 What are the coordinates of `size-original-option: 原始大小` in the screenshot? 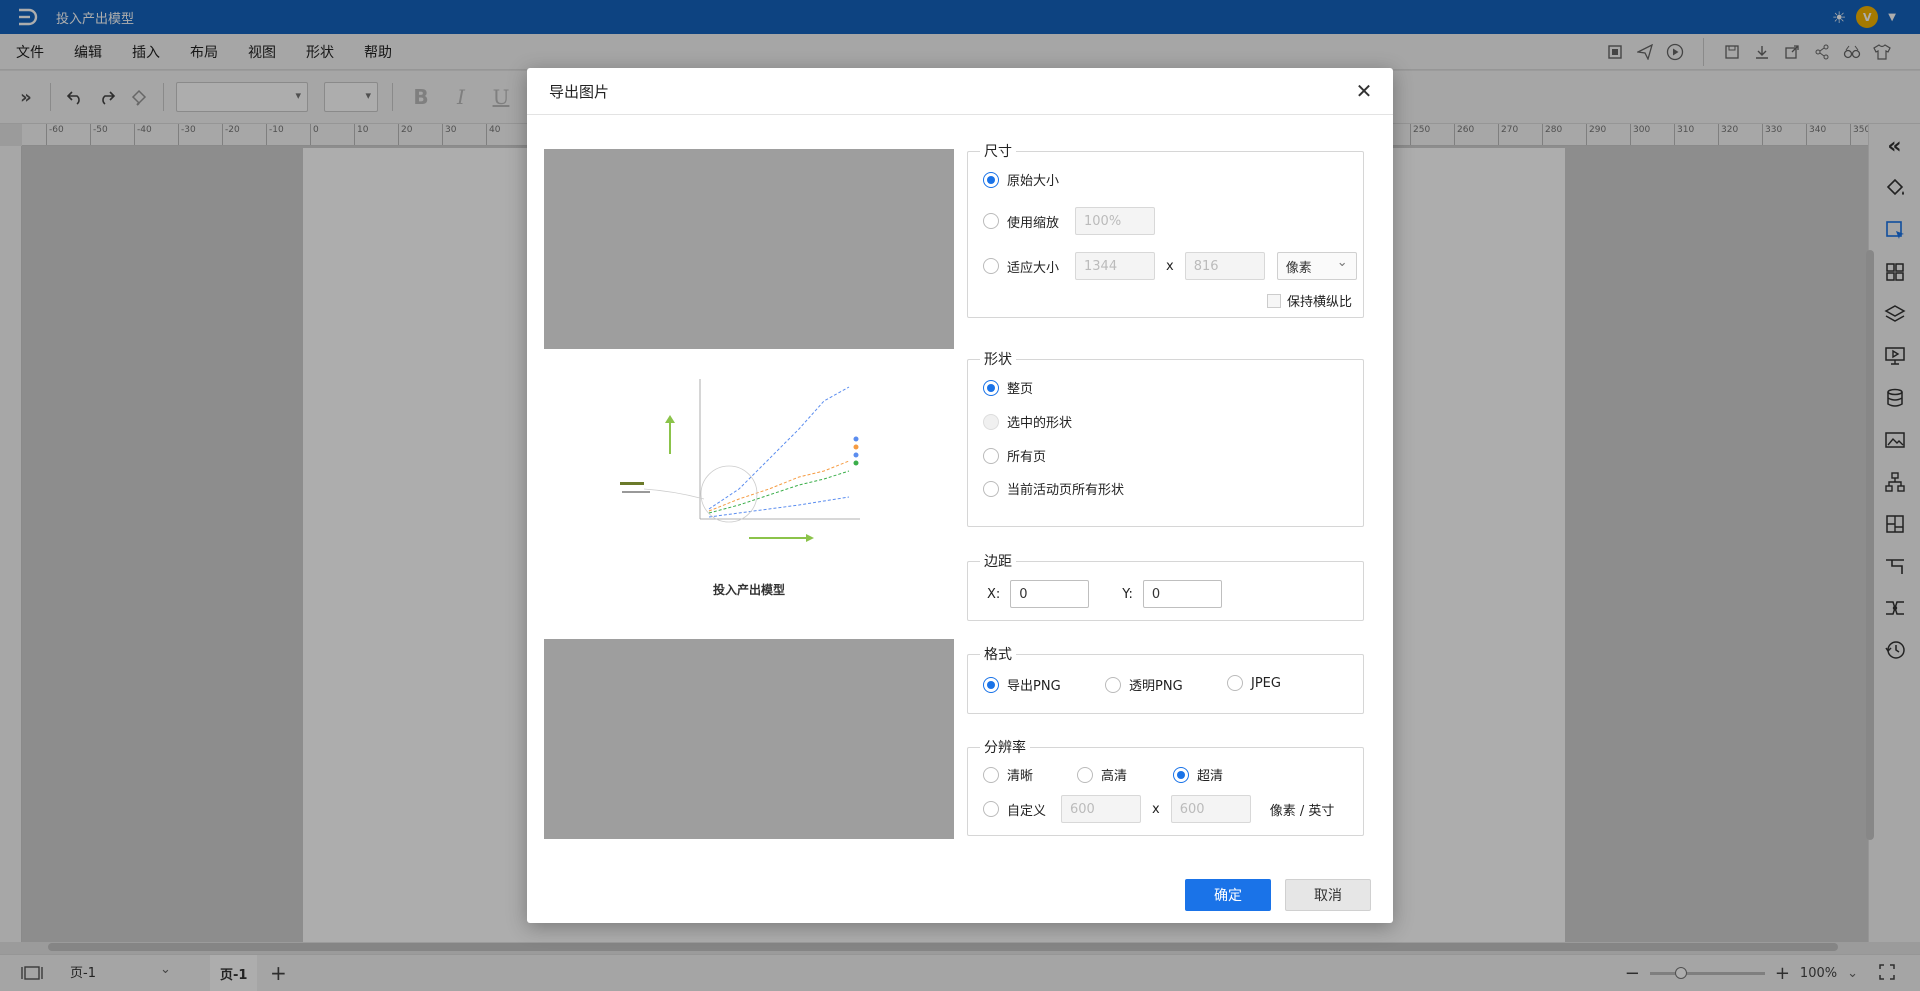 It's located at (1021, 179).